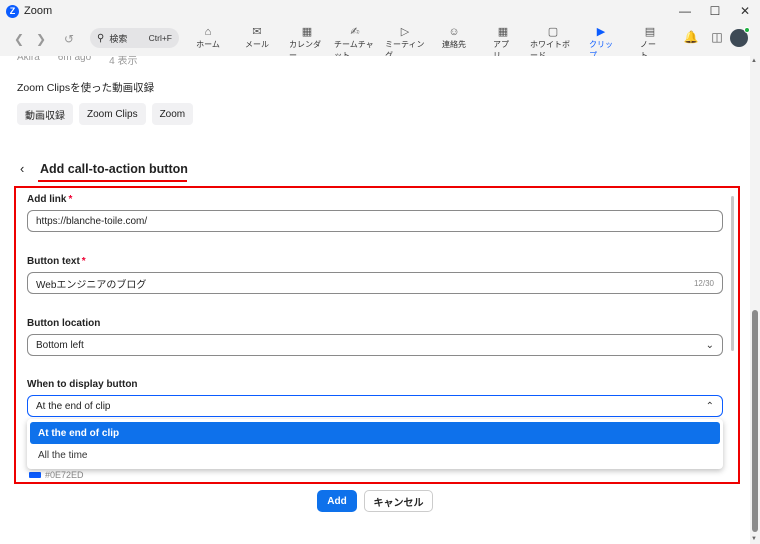  I want to click on forward-arrow-icon: ❯, so click(41, 39).